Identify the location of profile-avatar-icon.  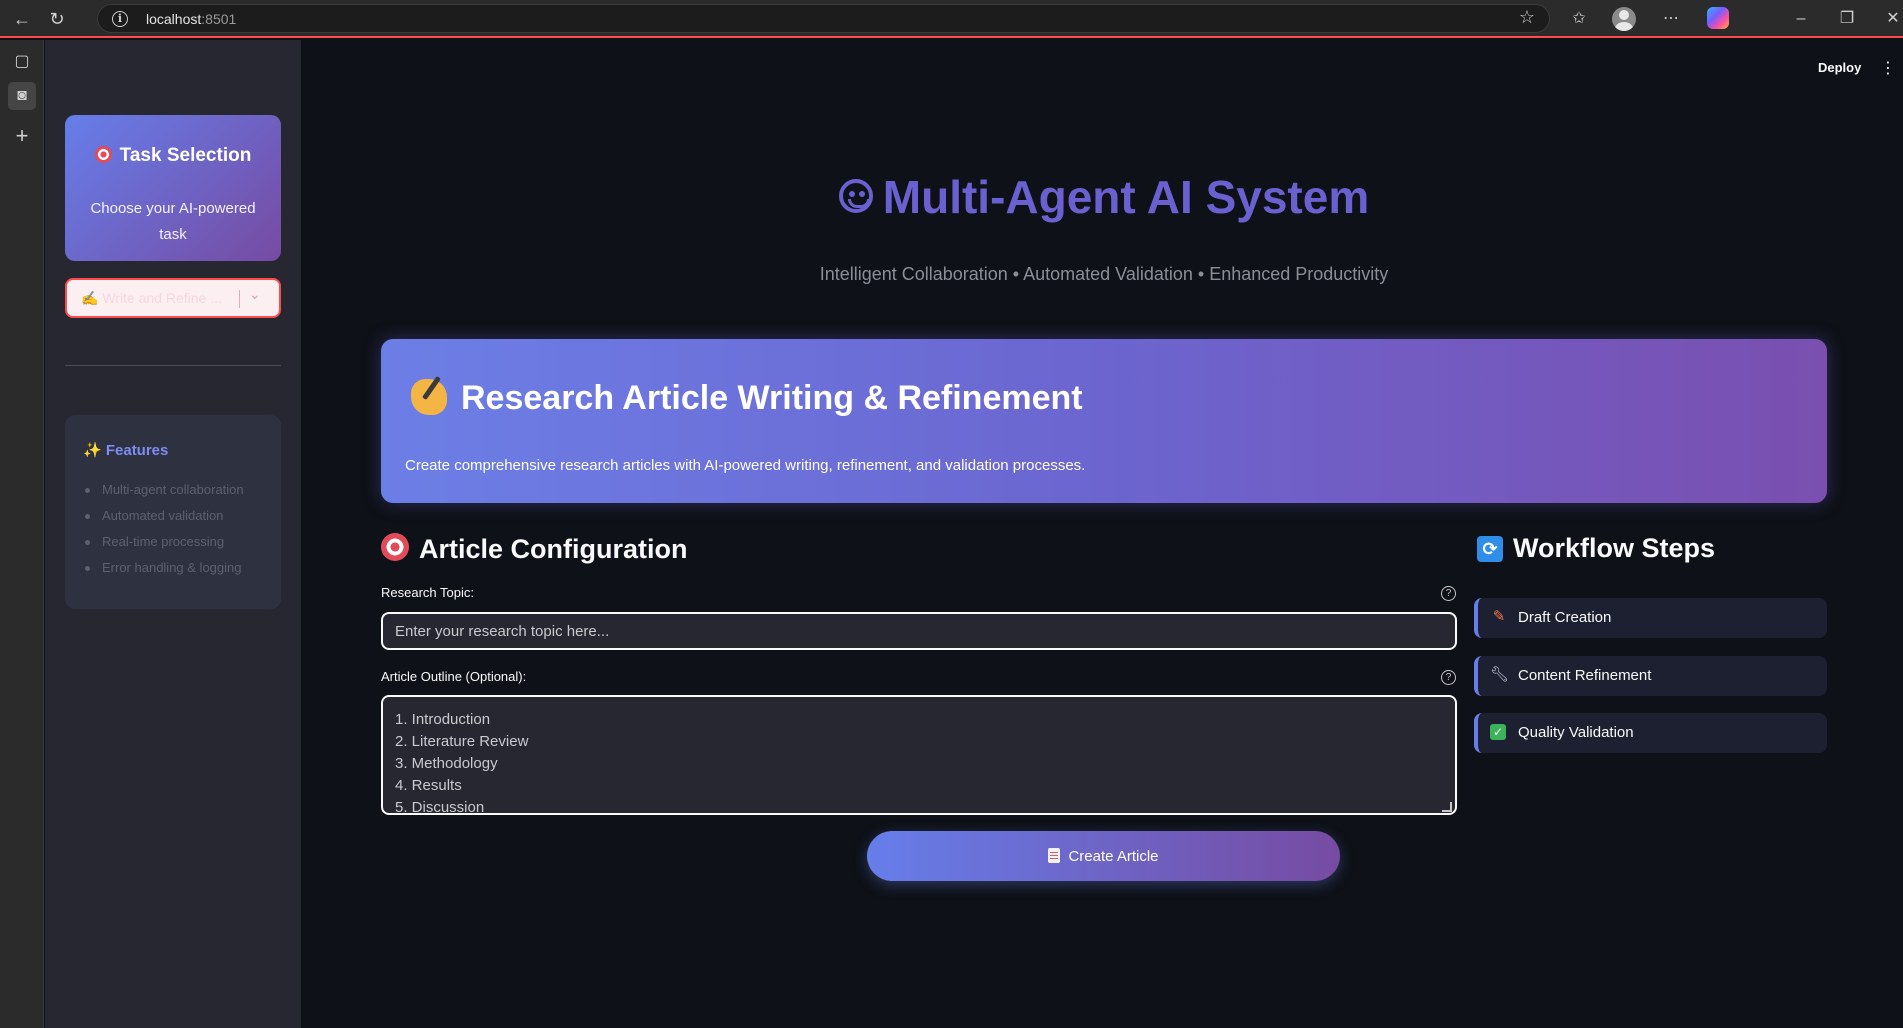
(1624, 19).